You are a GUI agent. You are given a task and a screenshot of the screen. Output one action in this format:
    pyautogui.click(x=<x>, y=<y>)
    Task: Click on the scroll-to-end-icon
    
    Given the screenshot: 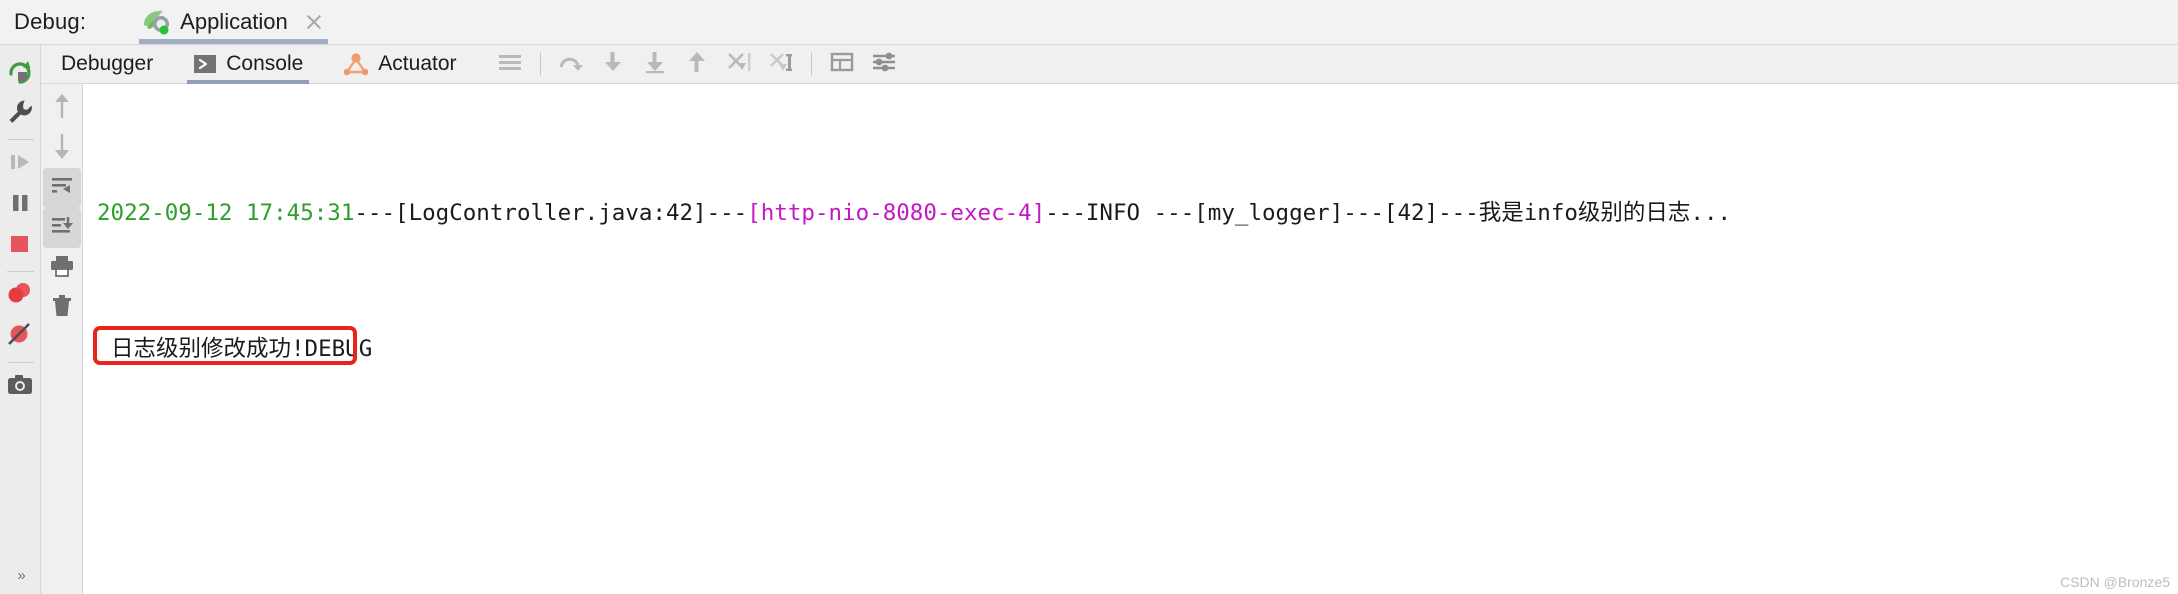 What is the action you would take?
    pyautogui.click(x=62, y=228)
    